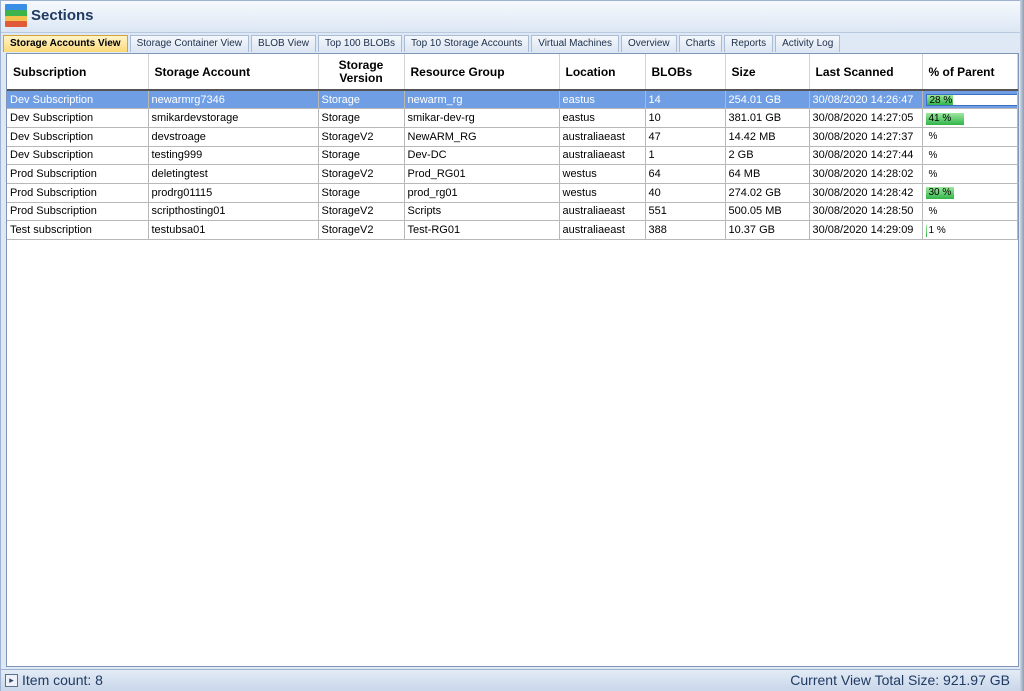 The width and height of the screenshot is (1024, 691). What do you see at coordinates (767, 156) in the screenshot?
I see `cell-size: 2 GB` at bounding box center [767, 156].